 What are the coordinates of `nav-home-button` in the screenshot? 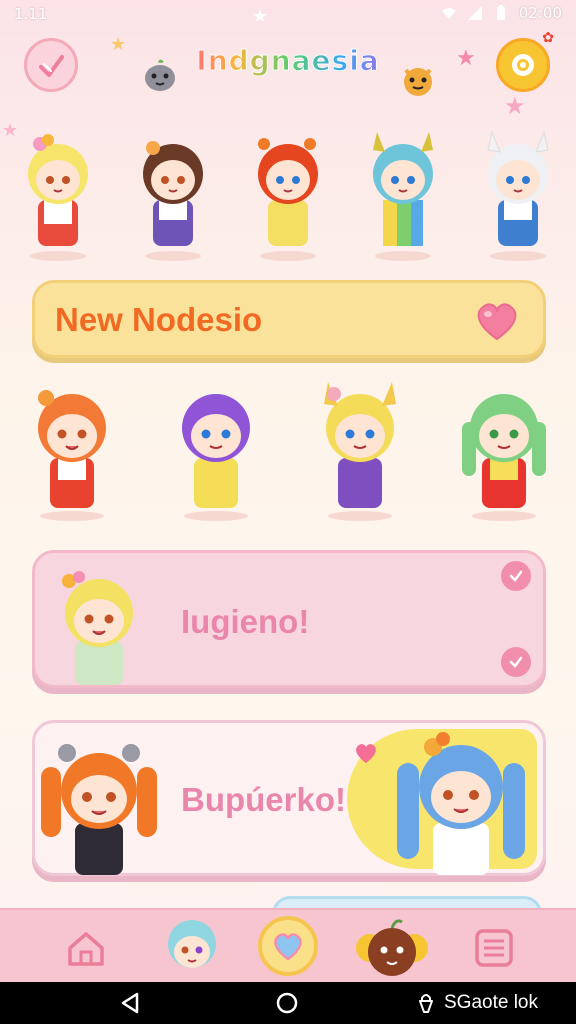 It's located at (86, 948).